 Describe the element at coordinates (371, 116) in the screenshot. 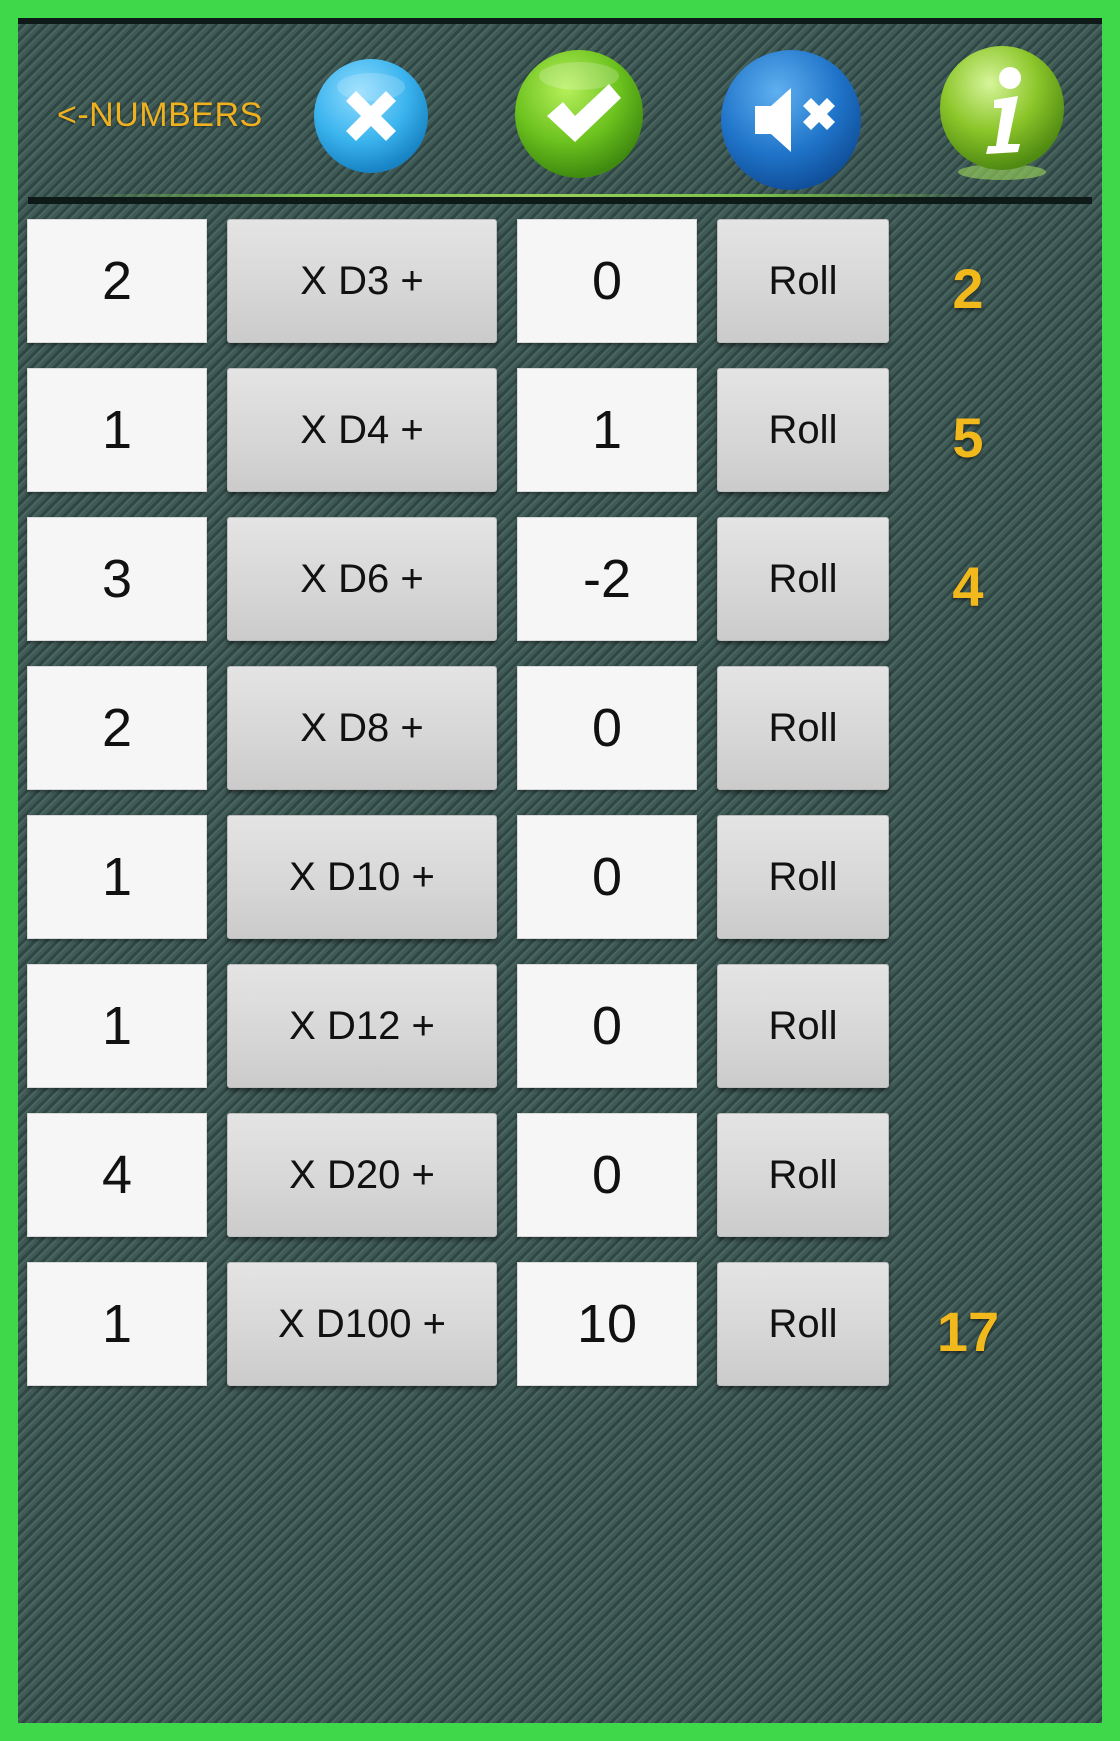

I see `close-x-icon` at that location.